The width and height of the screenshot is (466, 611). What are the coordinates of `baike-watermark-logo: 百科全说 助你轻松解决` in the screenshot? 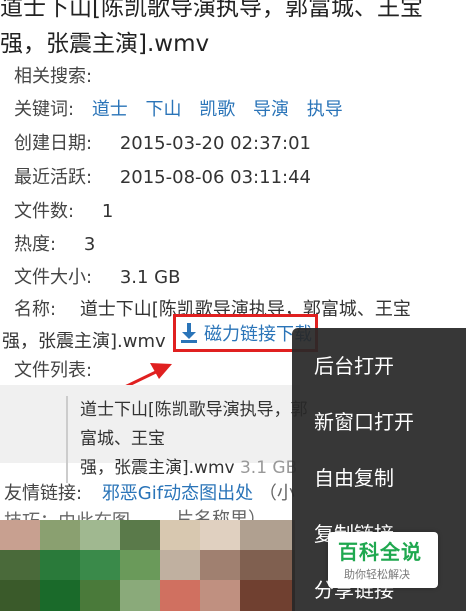 It's located at (383, 560).